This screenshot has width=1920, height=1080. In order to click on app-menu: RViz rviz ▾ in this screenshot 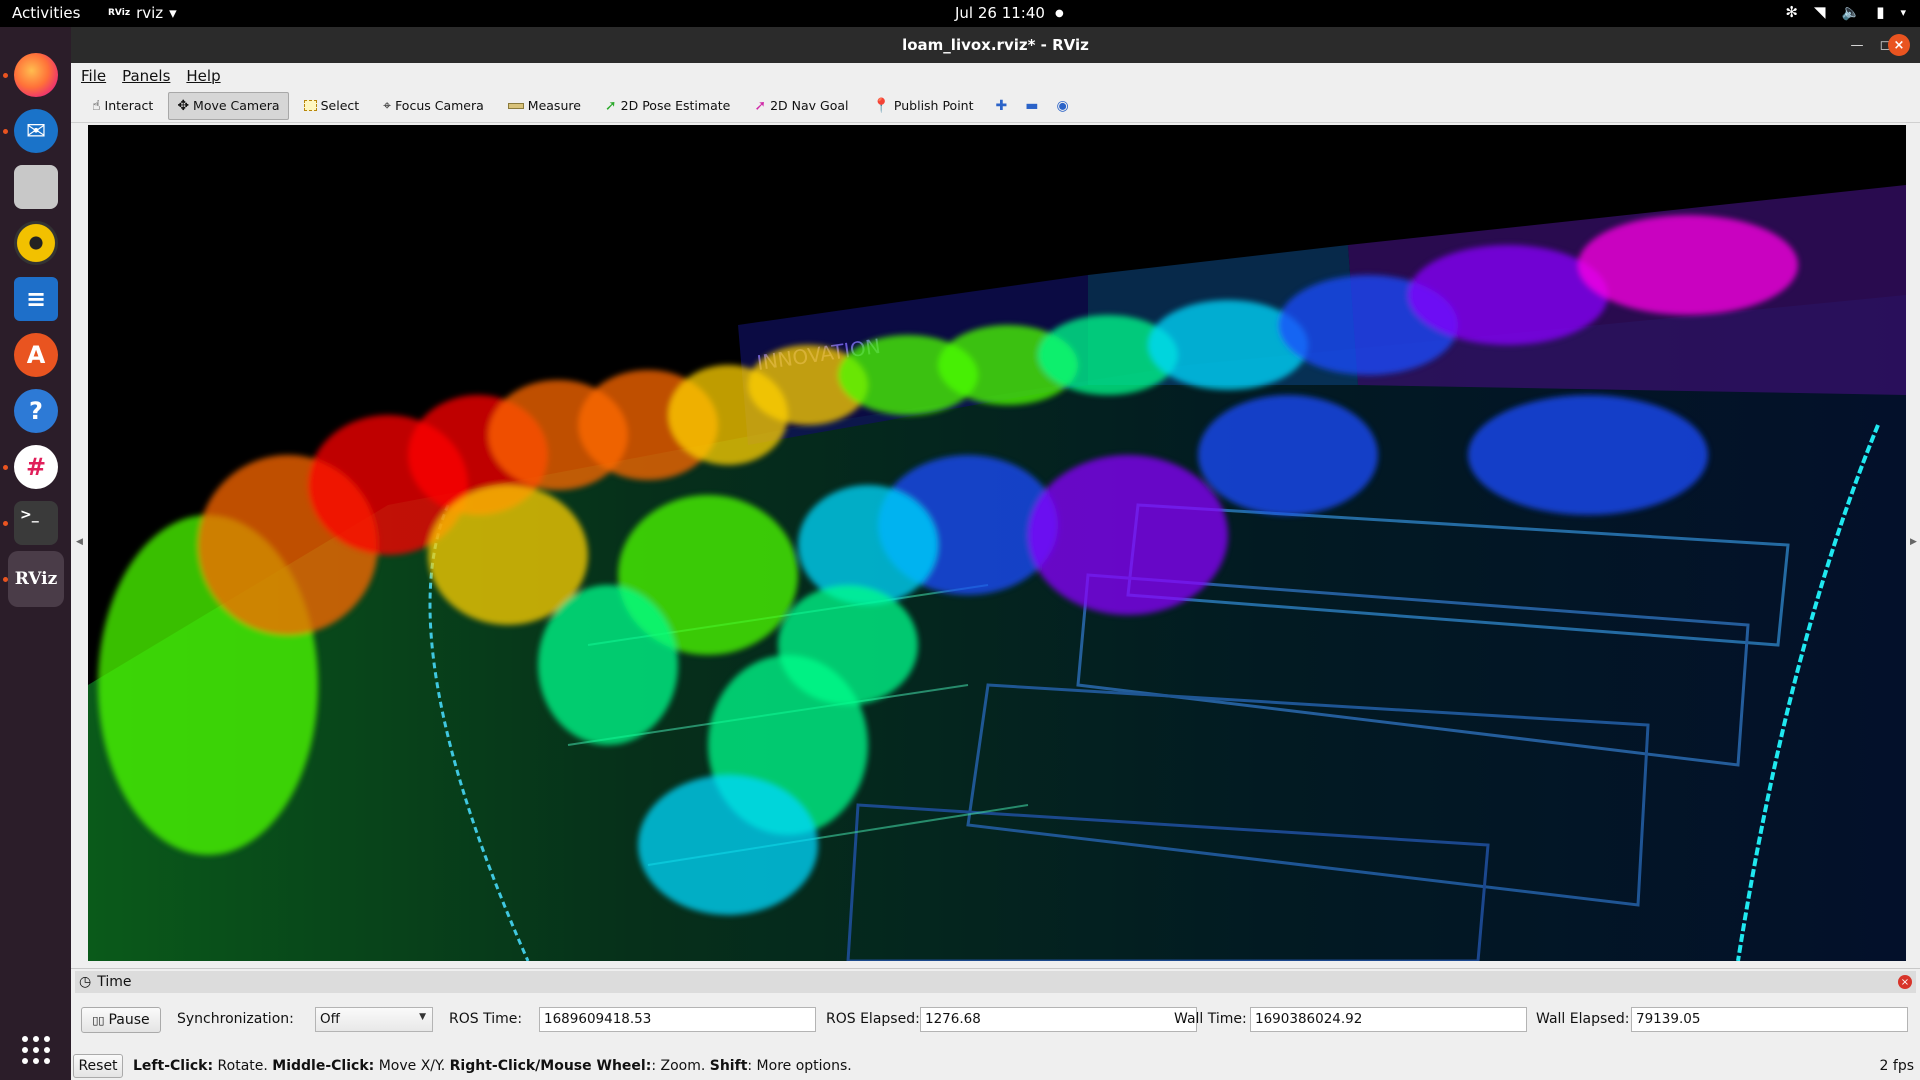, I will do `click(142, 13)`.